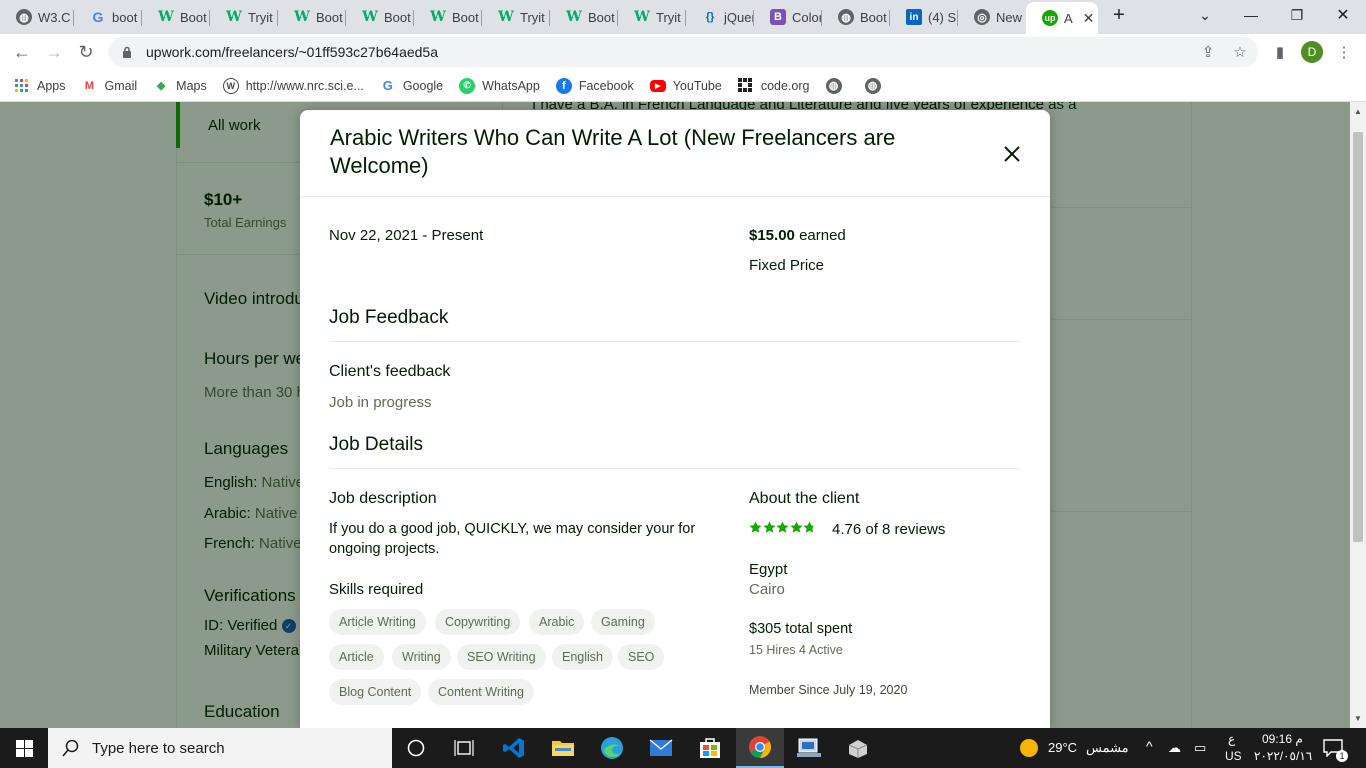 This screenshot has height=768, width=1366. Describe the element at coordinates (1174, 748) in the screenshot. I see `network-icon: ☁` at that location.